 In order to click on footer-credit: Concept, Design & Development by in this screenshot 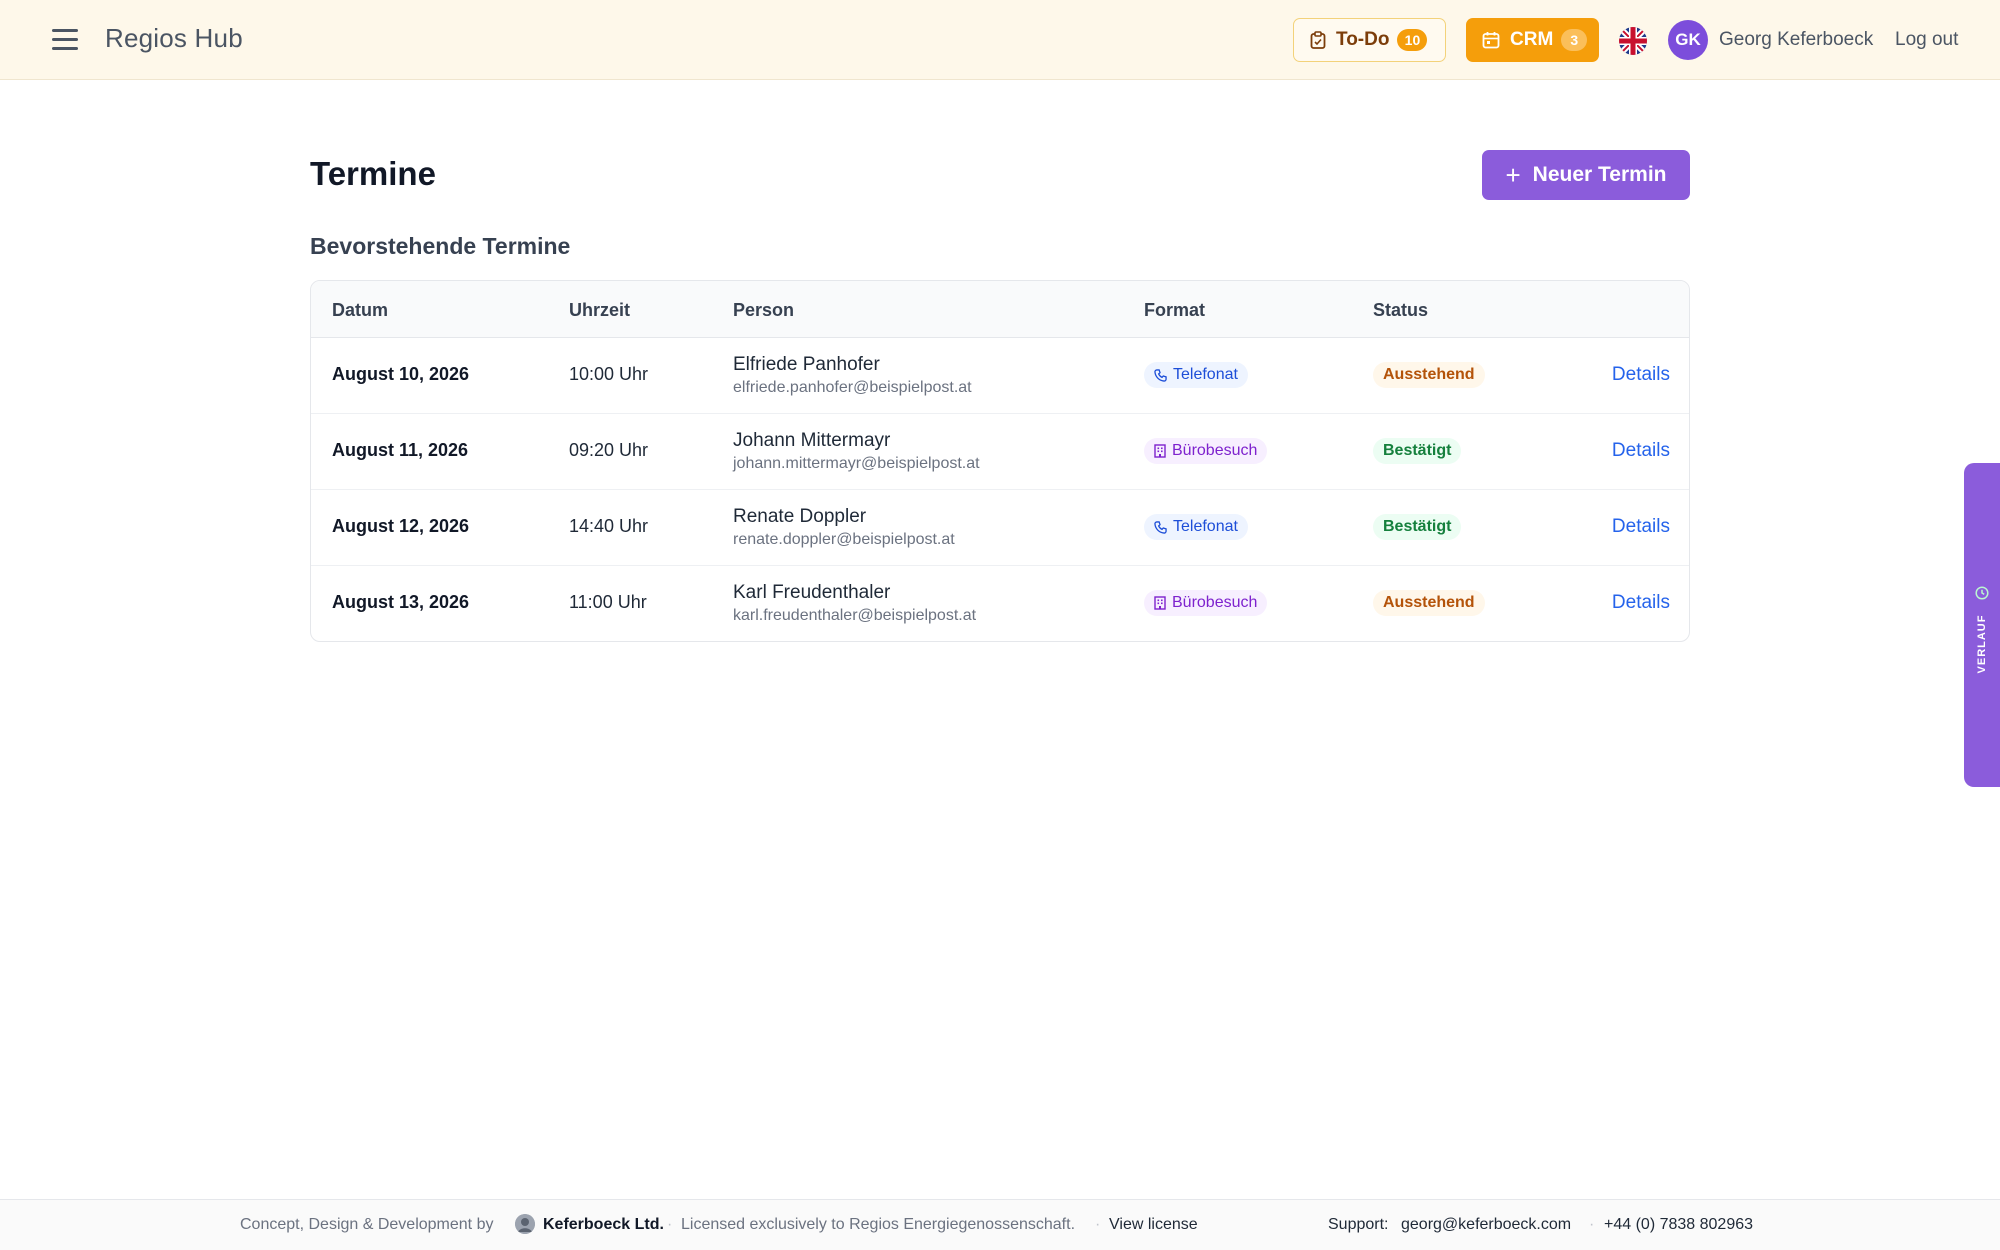, I will do `click(367, 1224)`.